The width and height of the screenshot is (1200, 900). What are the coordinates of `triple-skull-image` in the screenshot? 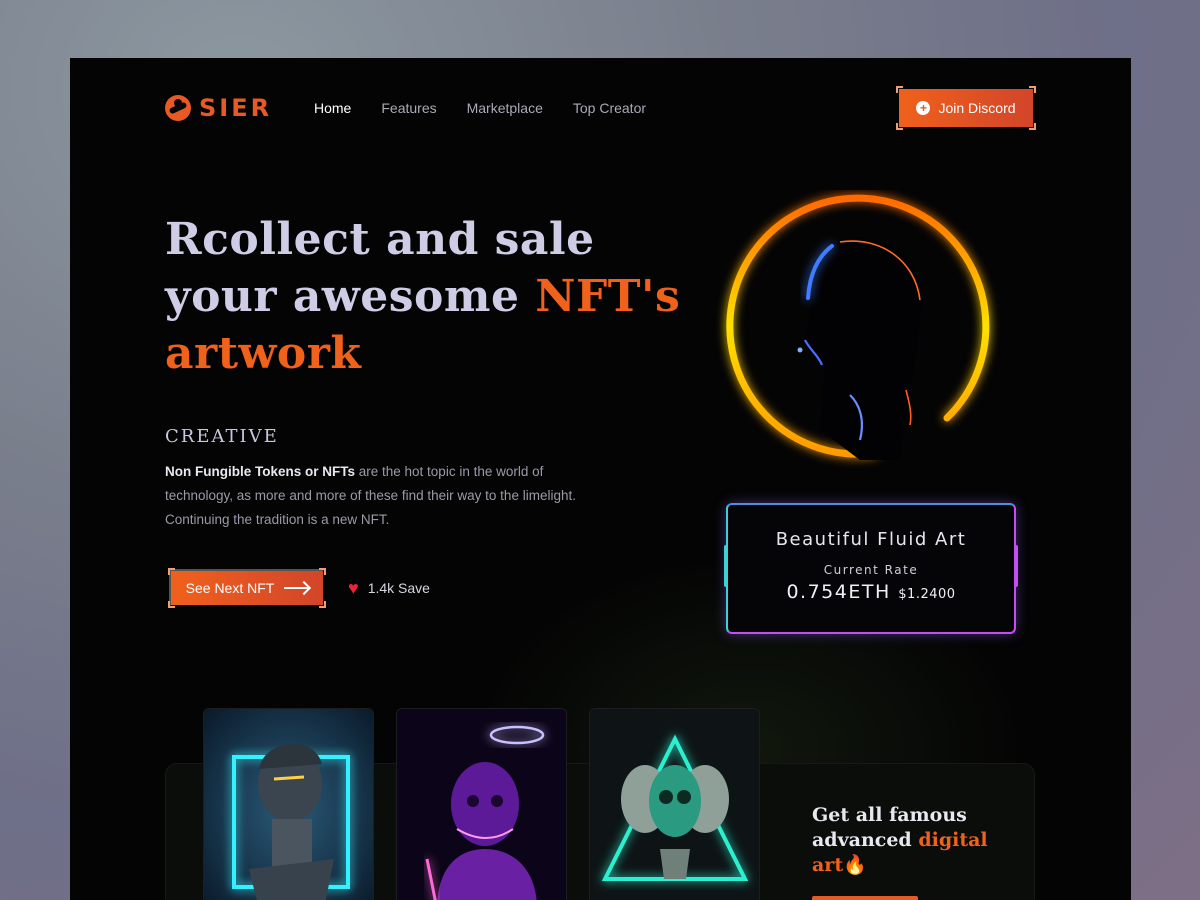 It's located at (674, 804).